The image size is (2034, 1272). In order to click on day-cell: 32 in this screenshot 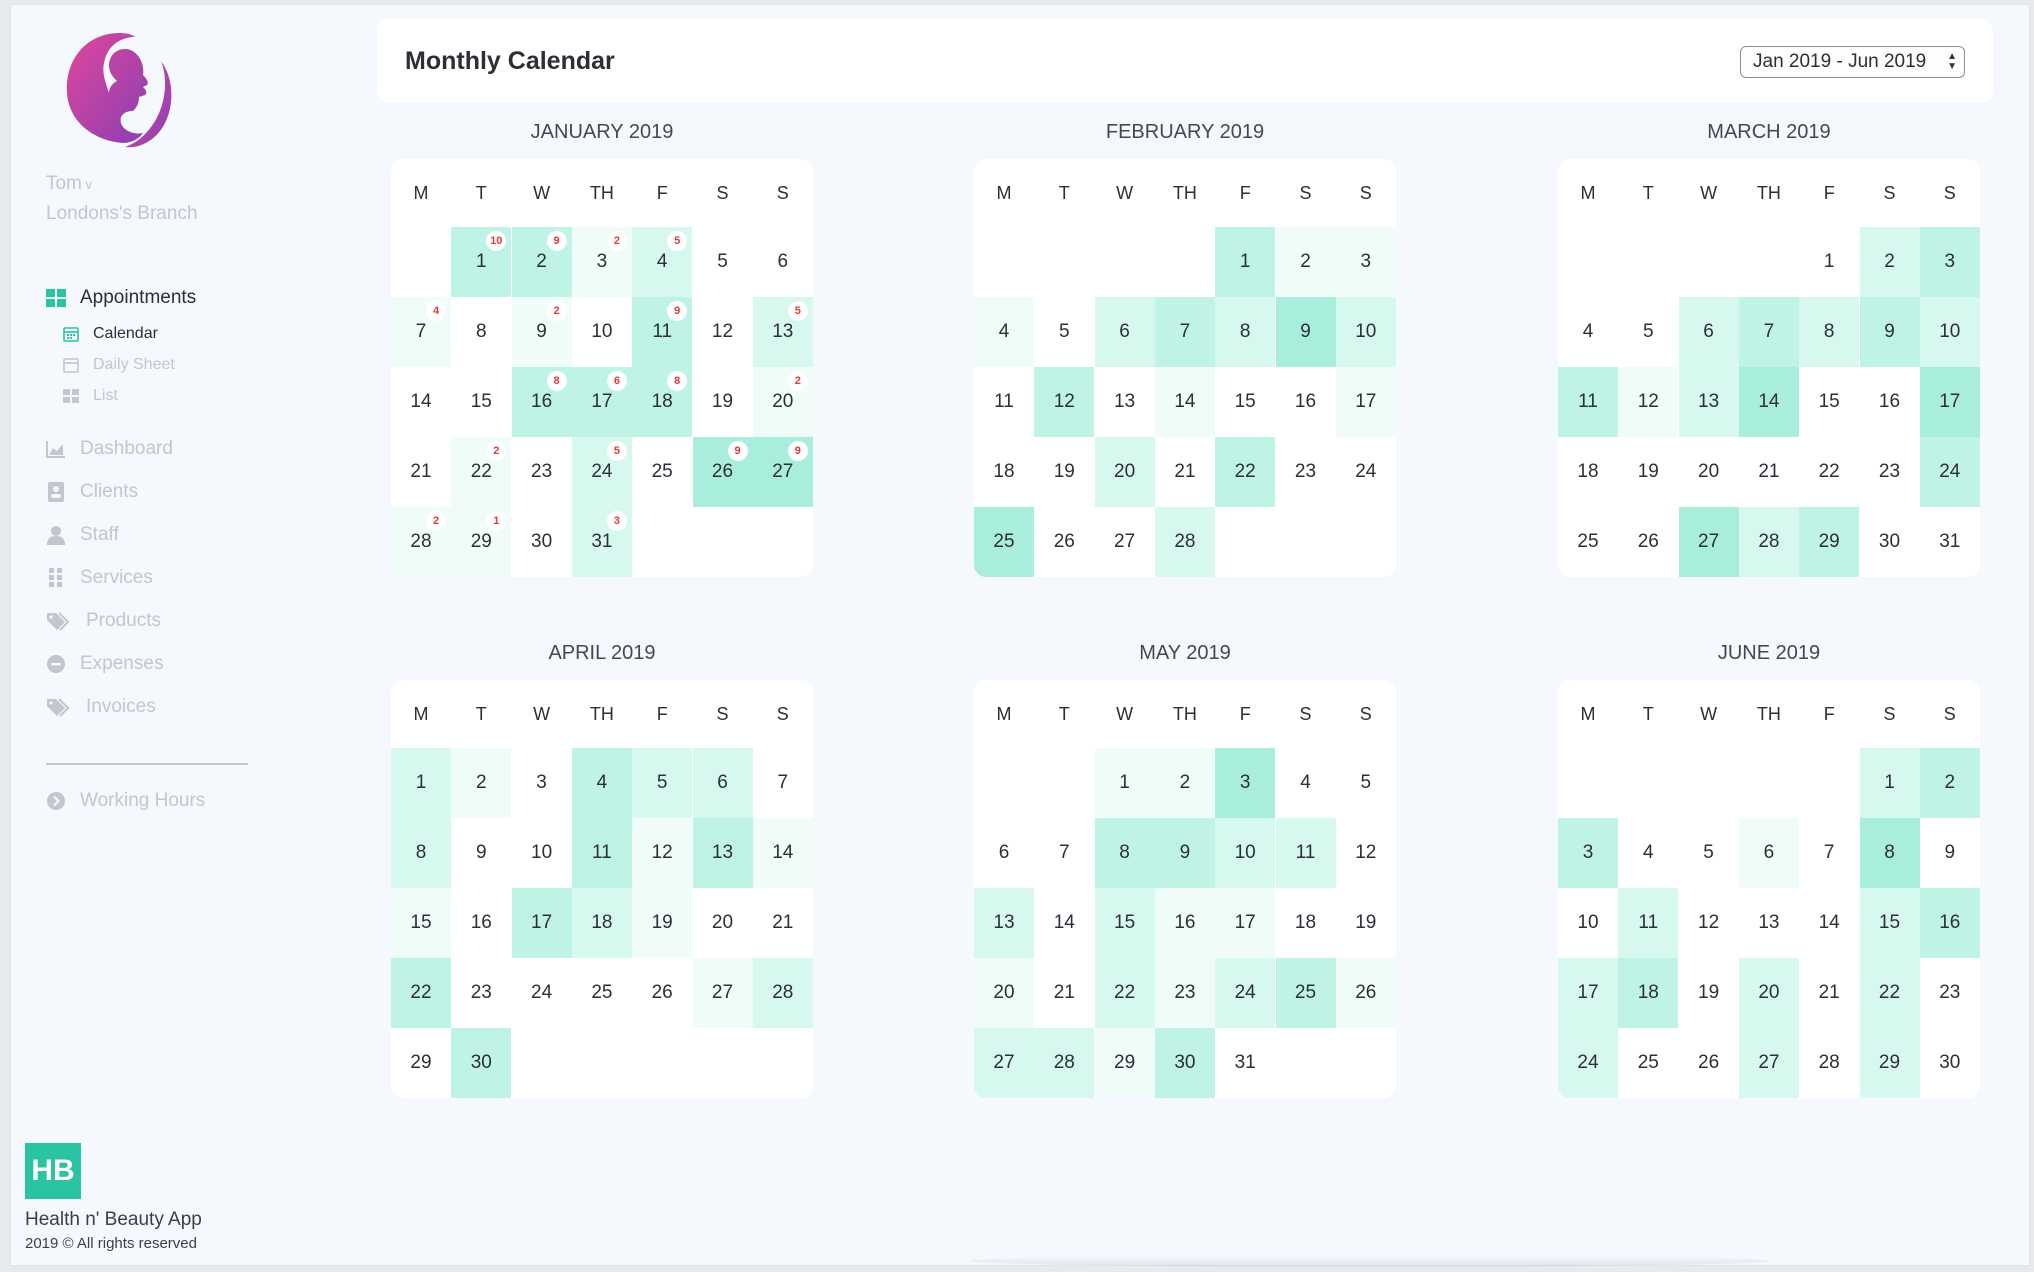, I will do `click(601, 262)`.